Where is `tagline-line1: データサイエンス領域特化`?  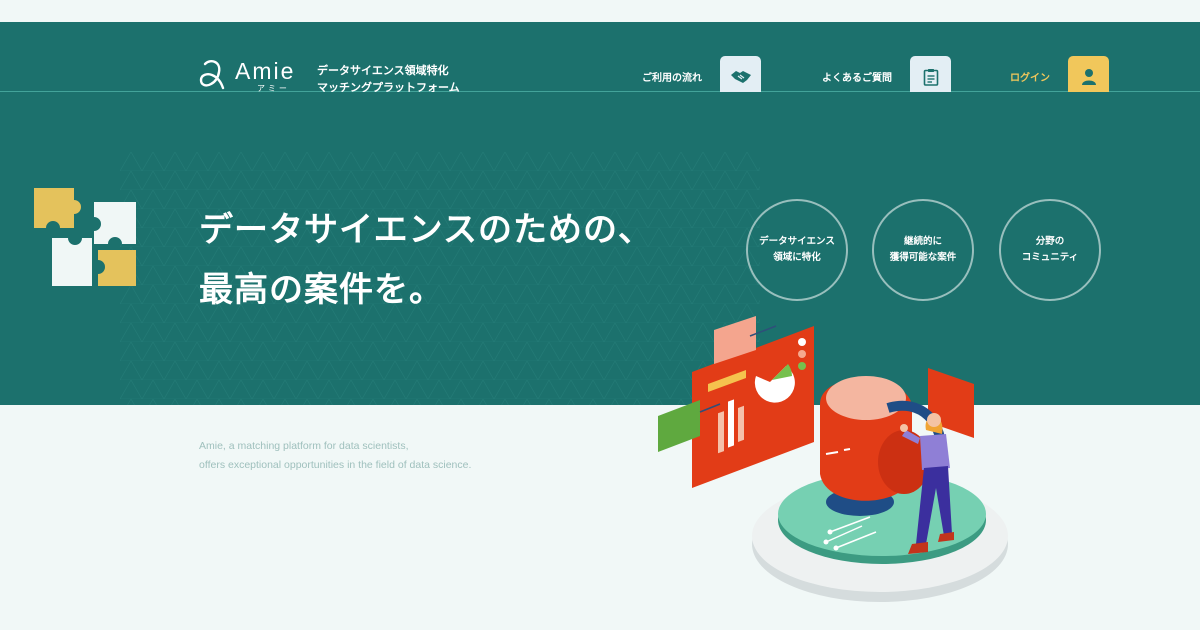 tagline-line1: データサイエンス領域特化 is located at coordinates (383, 70).